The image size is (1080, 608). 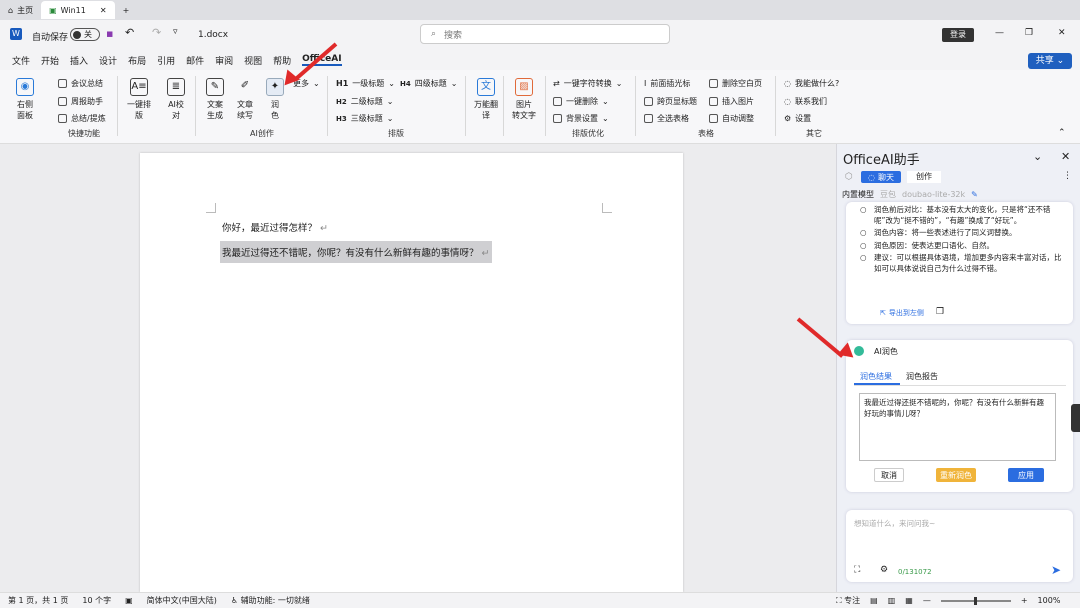 What do you see at coordinates (811, 83) in the screenshot?
I see `help-button: ◌ 我能做什么?` at bounding box center [811, 83].